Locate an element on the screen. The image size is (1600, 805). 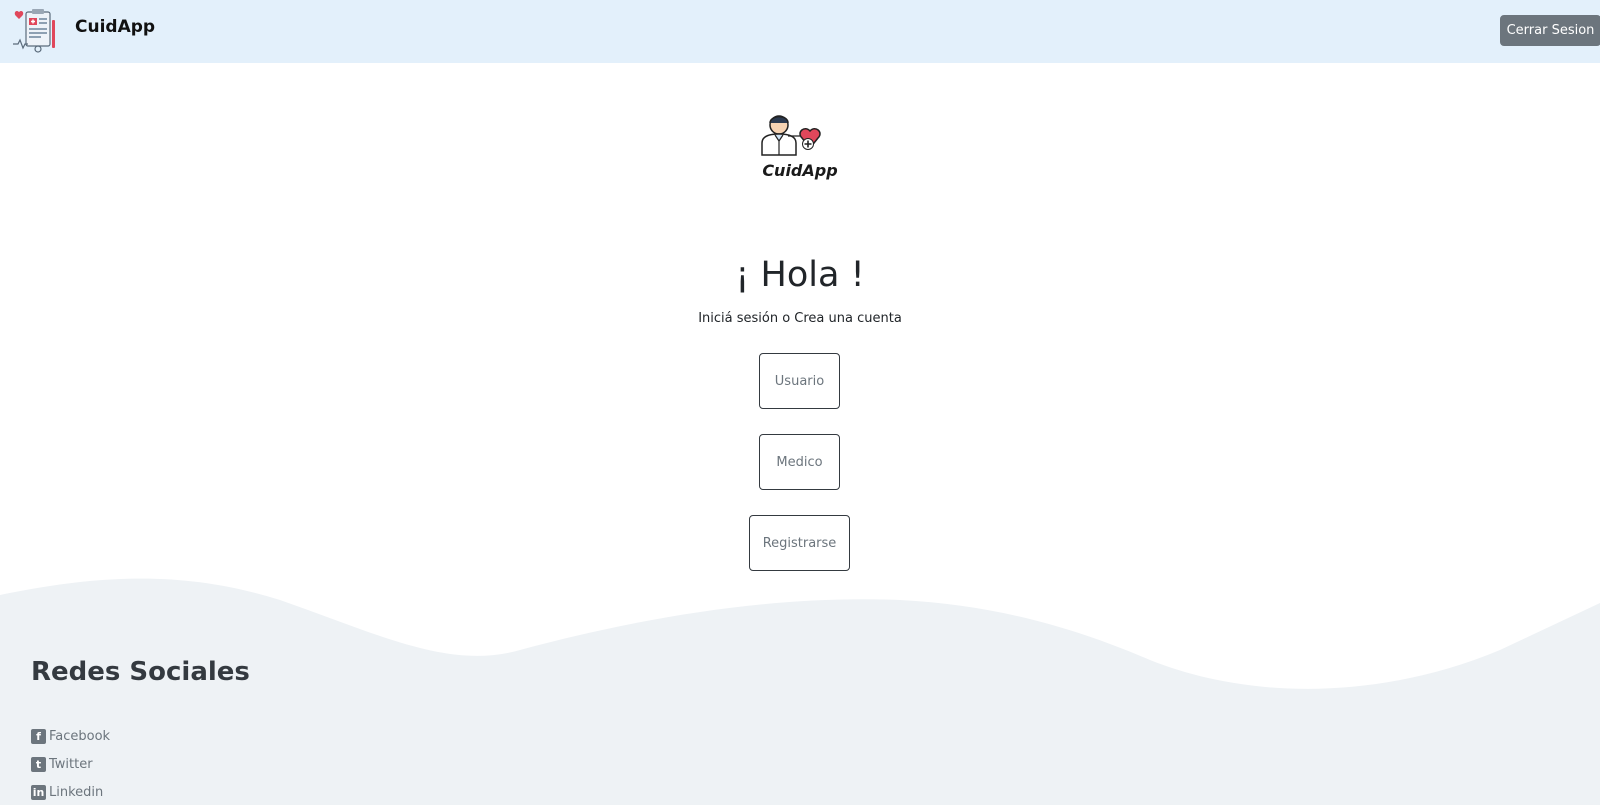
twitter-icon: t is located at coordinates (38, 764).